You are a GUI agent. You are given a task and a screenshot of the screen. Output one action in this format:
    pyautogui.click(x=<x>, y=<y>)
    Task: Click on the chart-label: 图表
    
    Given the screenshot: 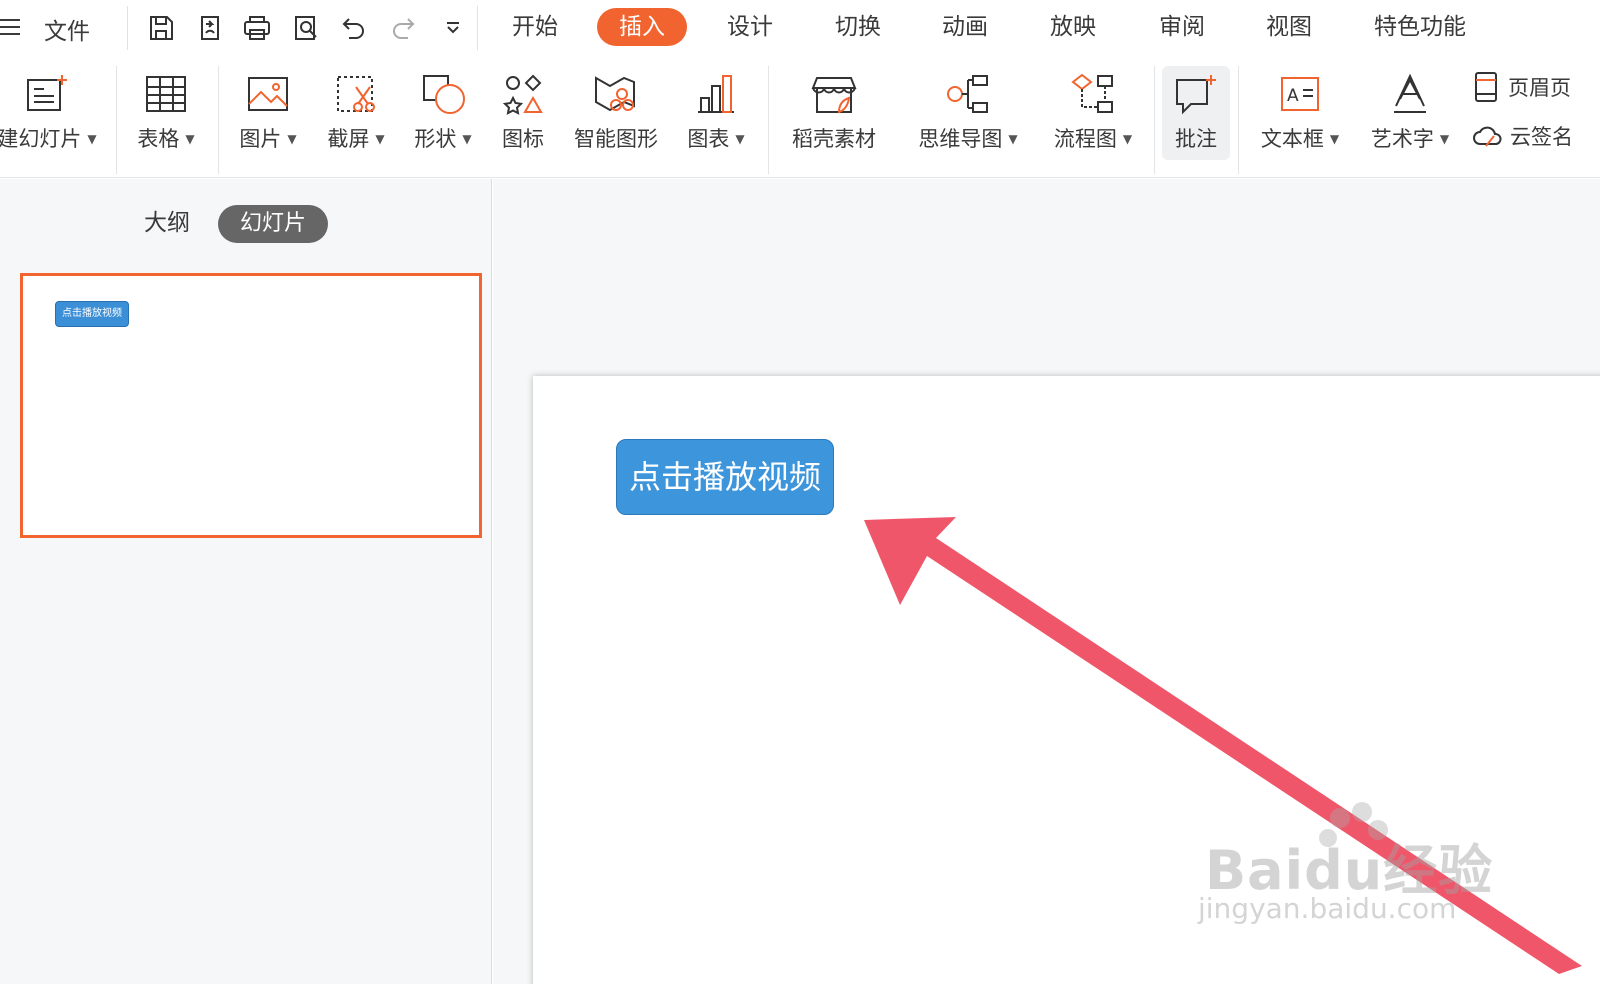 What is the action you would take?
    pyautogui.click(x=708, y=139)
    